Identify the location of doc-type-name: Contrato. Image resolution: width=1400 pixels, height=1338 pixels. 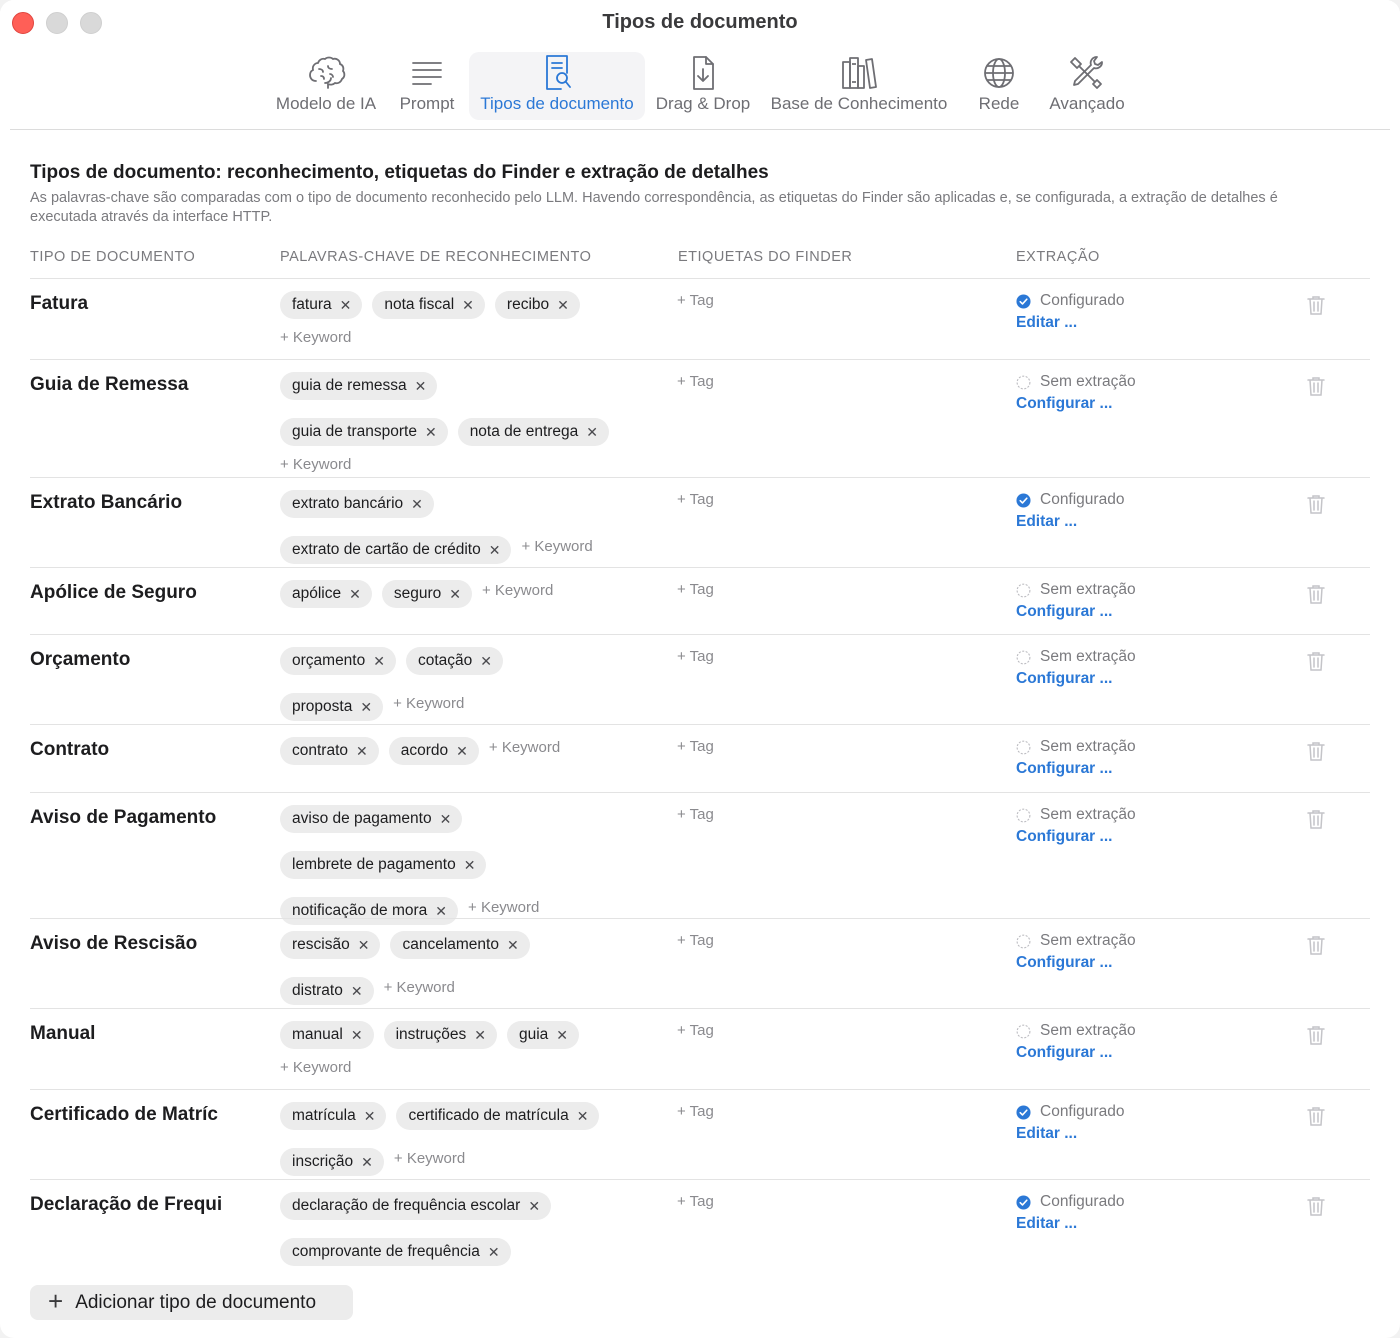
(130, 750).